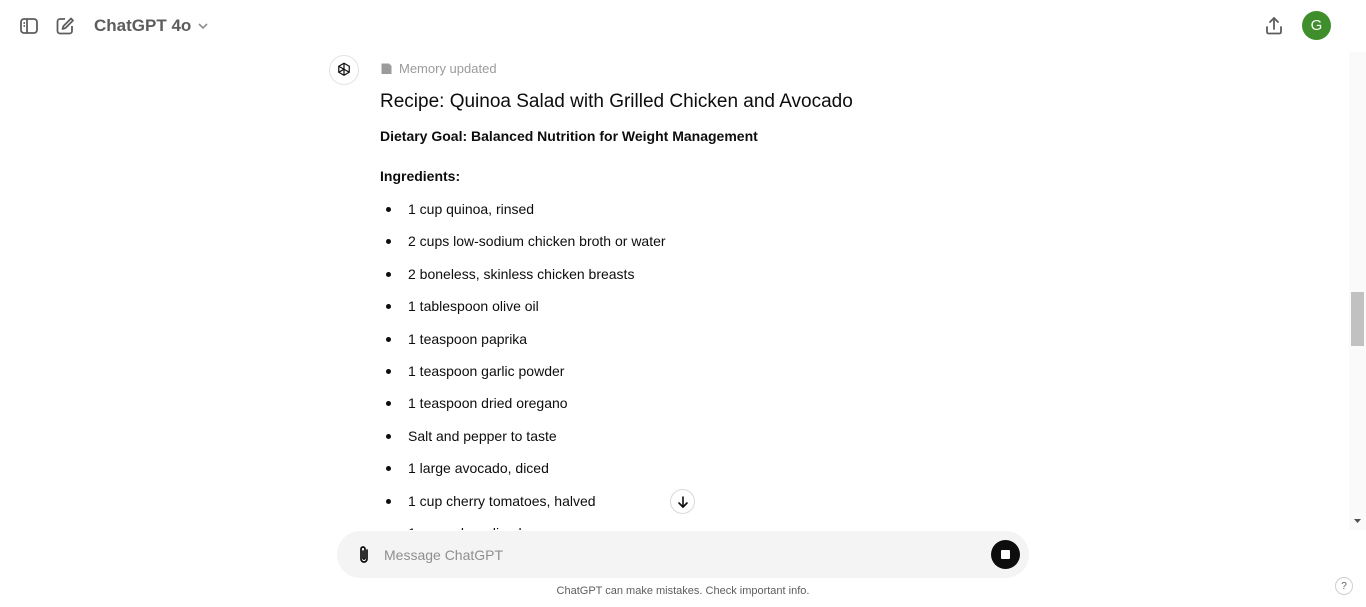  I want to click on top-bar: ChatGPT 4o G, so click(683, 26).